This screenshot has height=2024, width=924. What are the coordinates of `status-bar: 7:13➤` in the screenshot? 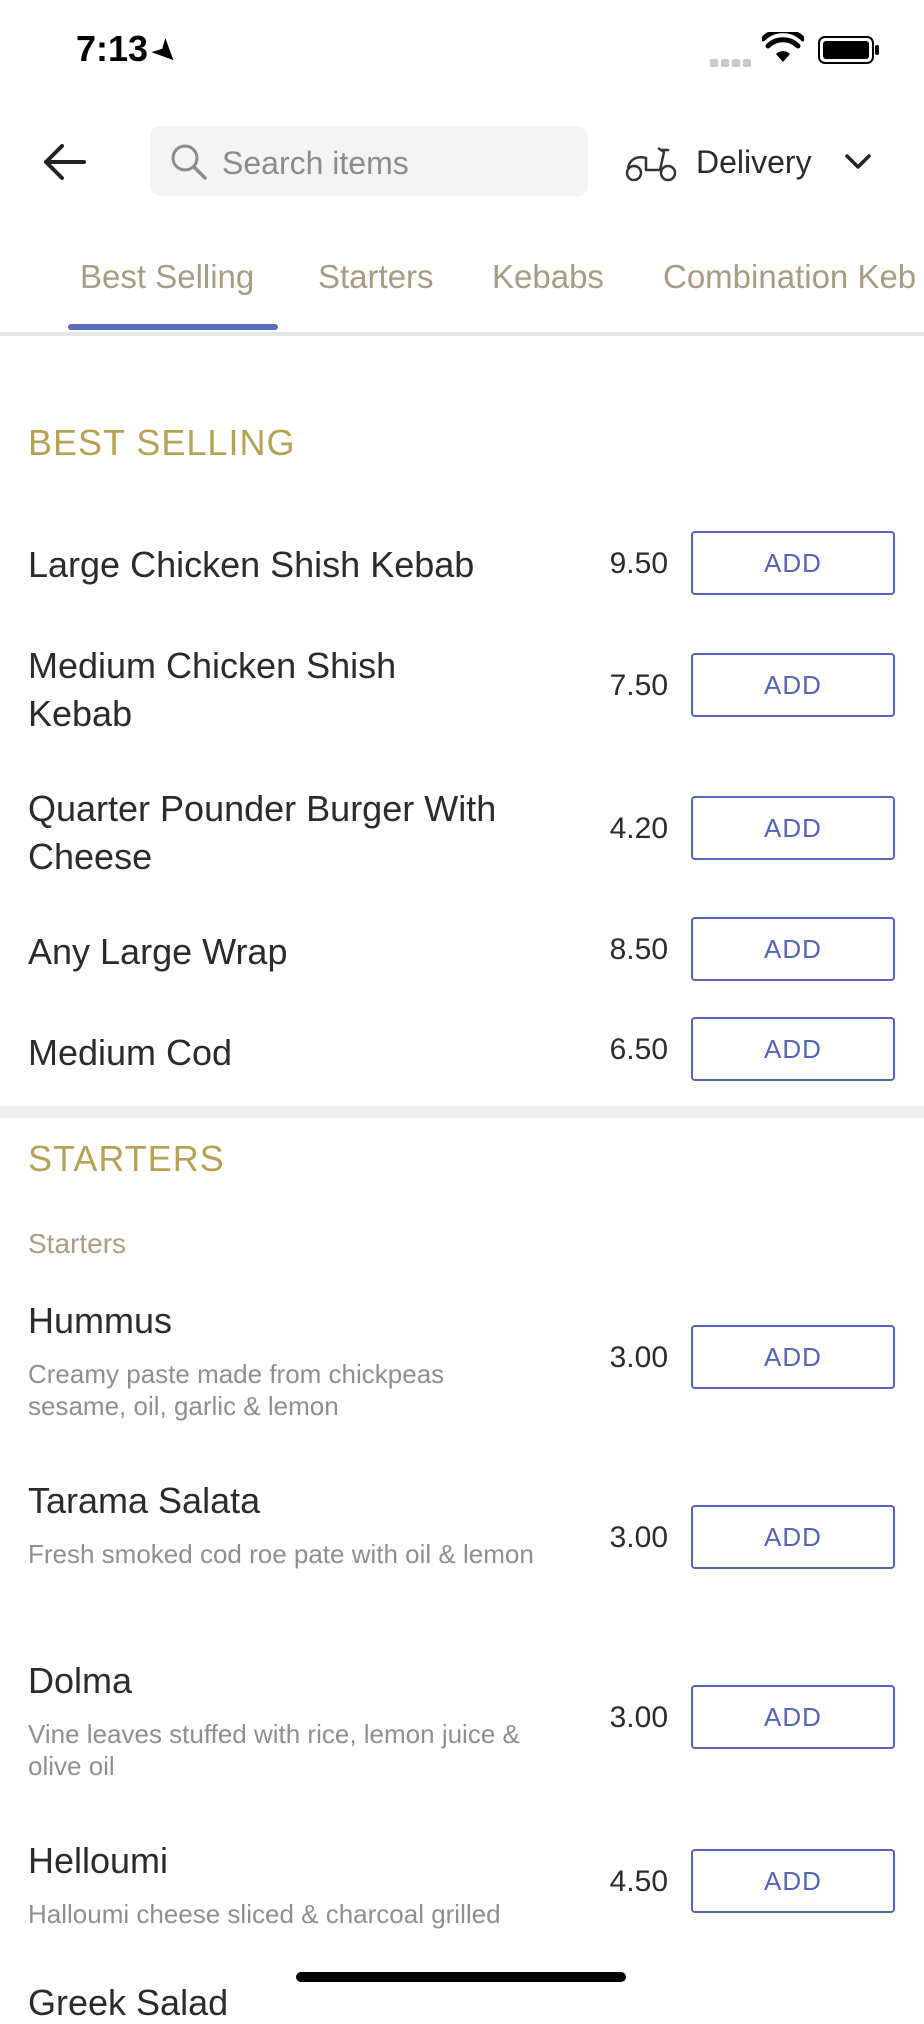 It's located at (462, 50).